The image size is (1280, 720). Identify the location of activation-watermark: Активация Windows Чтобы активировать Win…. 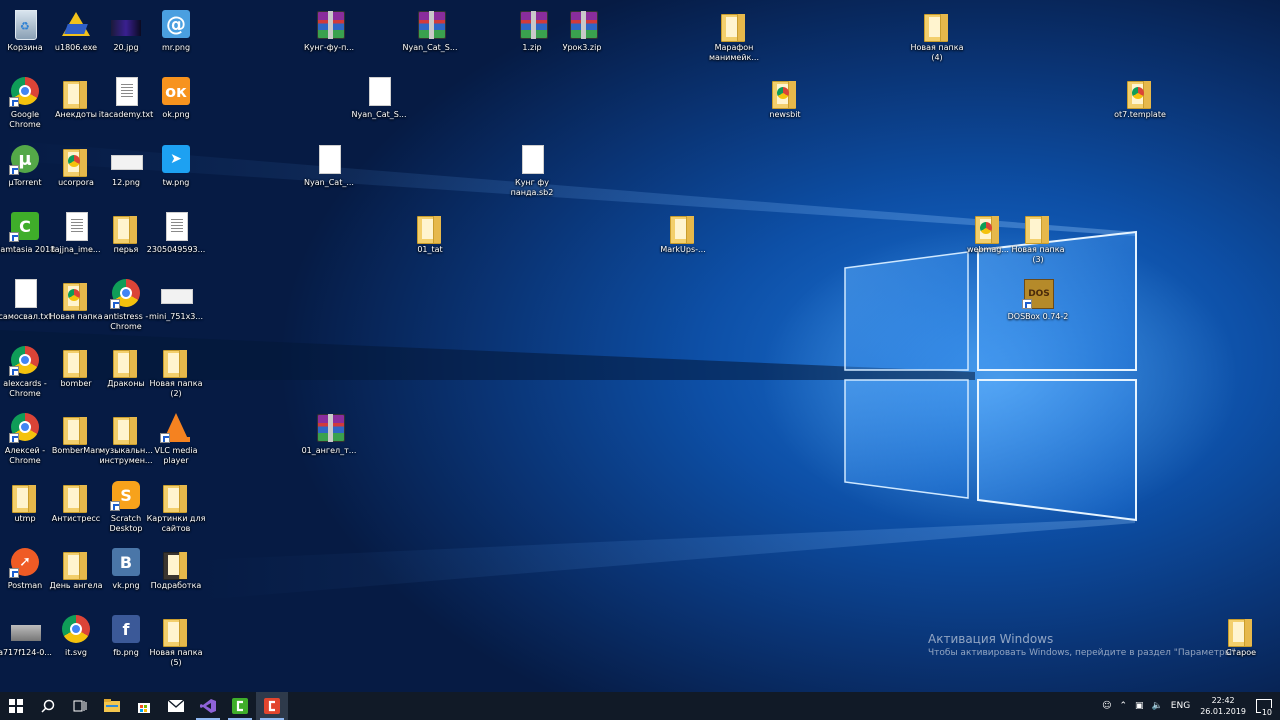
(1083, 645).